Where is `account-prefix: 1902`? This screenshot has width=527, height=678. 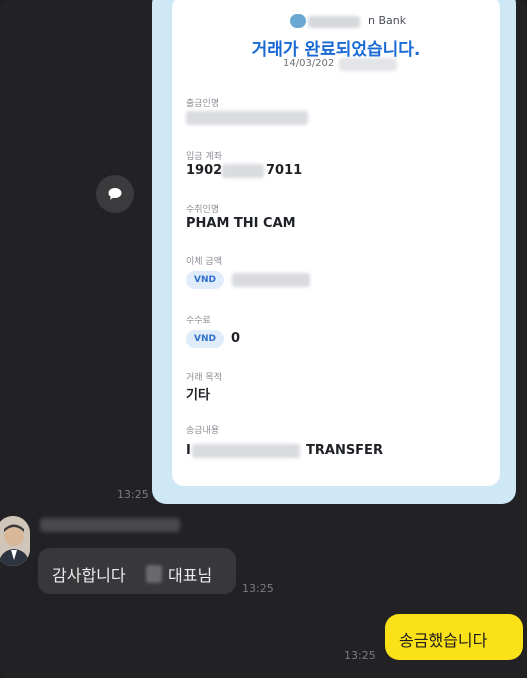
account-prefix: 1902 is located at coordinates (204, 170).